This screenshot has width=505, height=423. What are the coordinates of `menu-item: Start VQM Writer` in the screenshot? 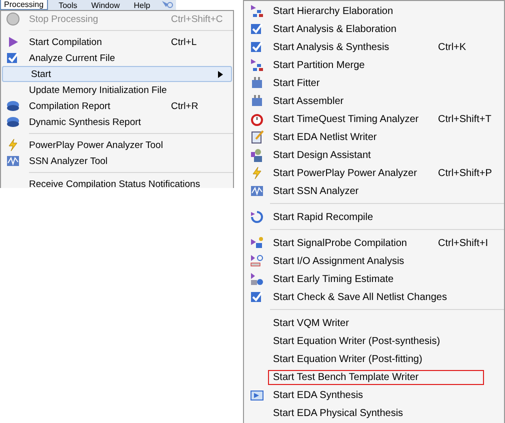 It's located at (374, 323).